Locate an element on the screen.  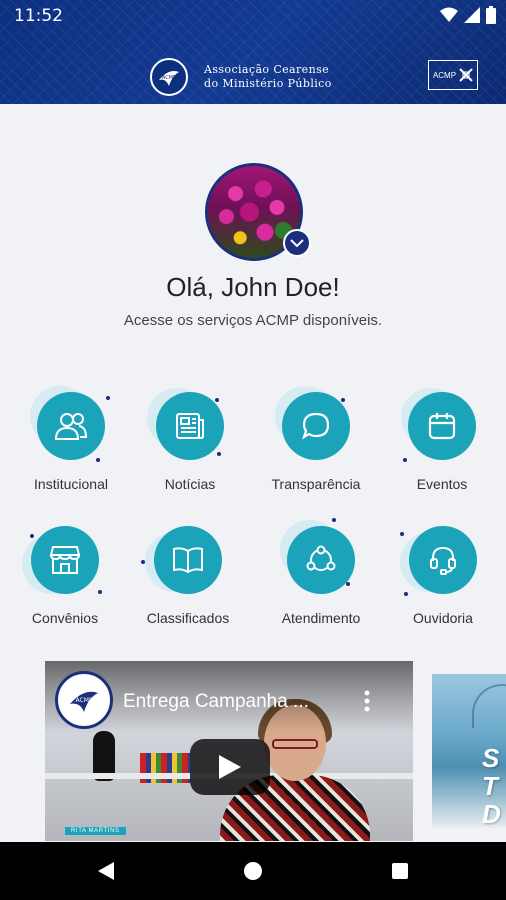
acmp-card-button: ACMP is located at coordinates (453, 75).